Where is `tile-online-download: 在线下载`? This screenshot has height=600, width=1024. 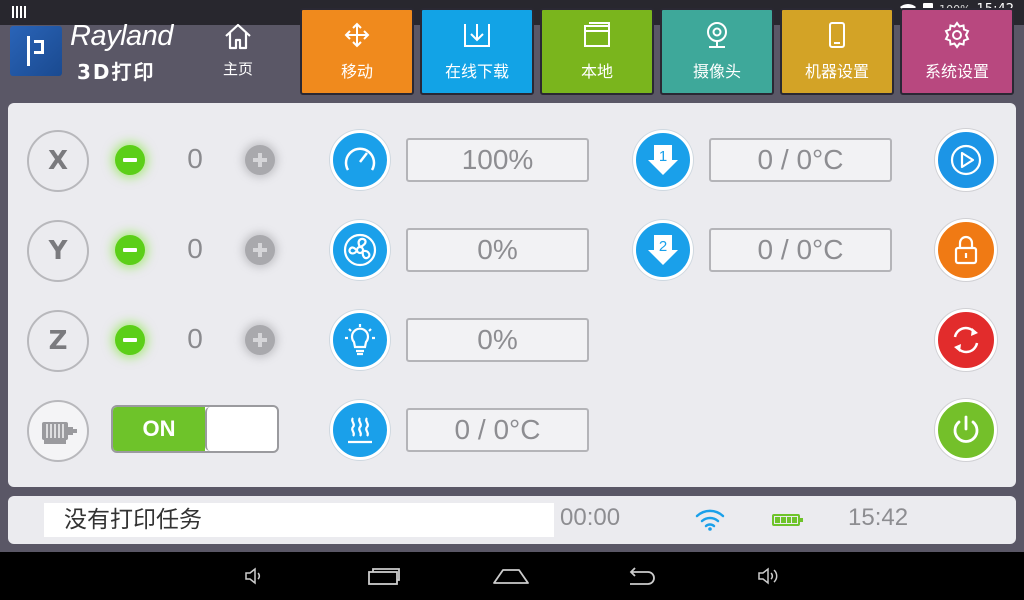
tile-online-download: 在线下载 is located at coordinates (477, 51).